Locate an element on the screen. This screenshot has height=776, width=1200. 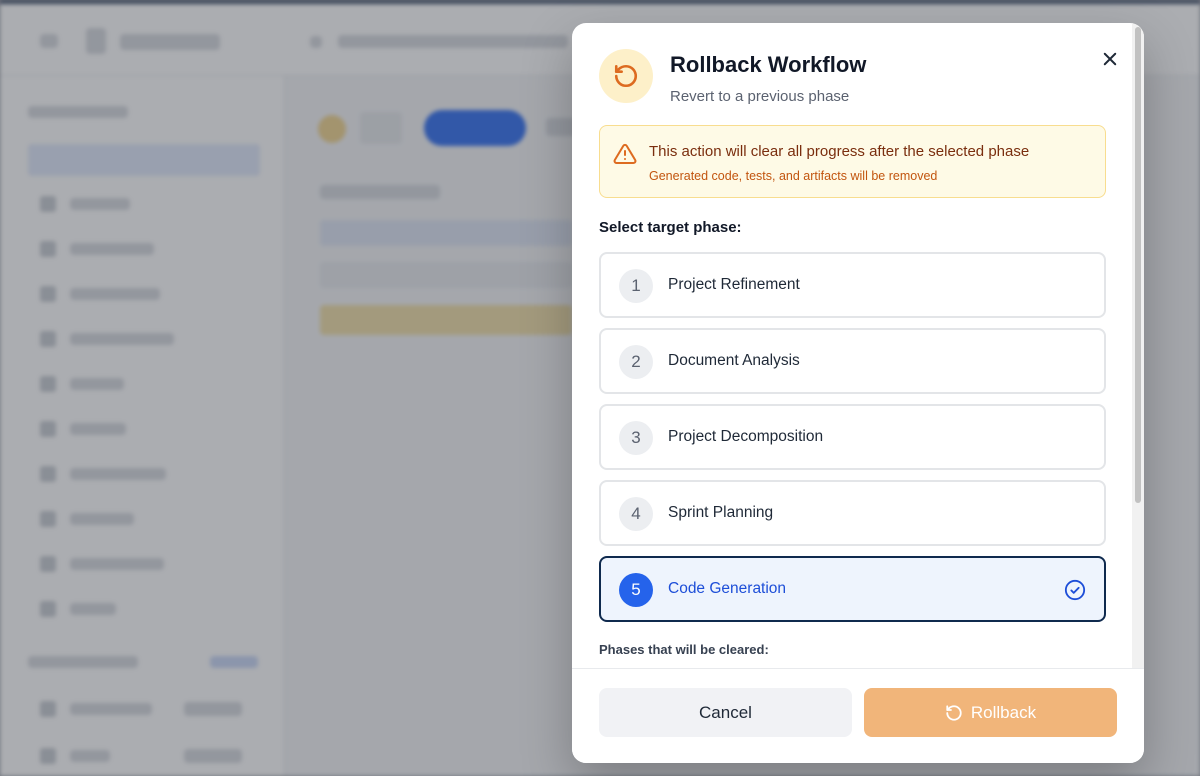
phase-name: Code Generation is located at coordinates (727, 588).